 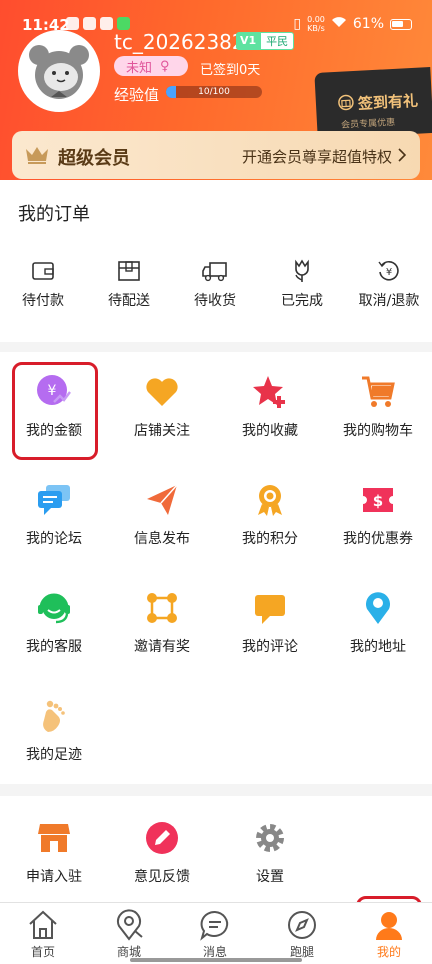 I want to click on service-my-favorites: 我的收藏, so click(x=270, y=406).